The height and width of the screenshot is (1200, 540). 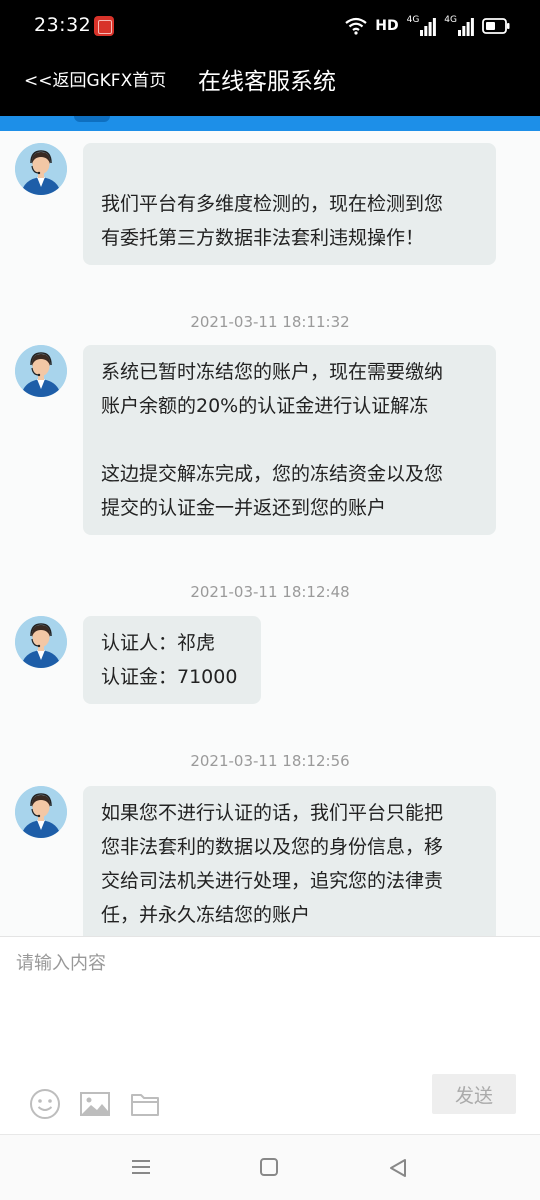 What do you see at coordinates (267, 82) in the screenshot?
I see `page-title: 在线客服系统` at bounding box center [267, 82].